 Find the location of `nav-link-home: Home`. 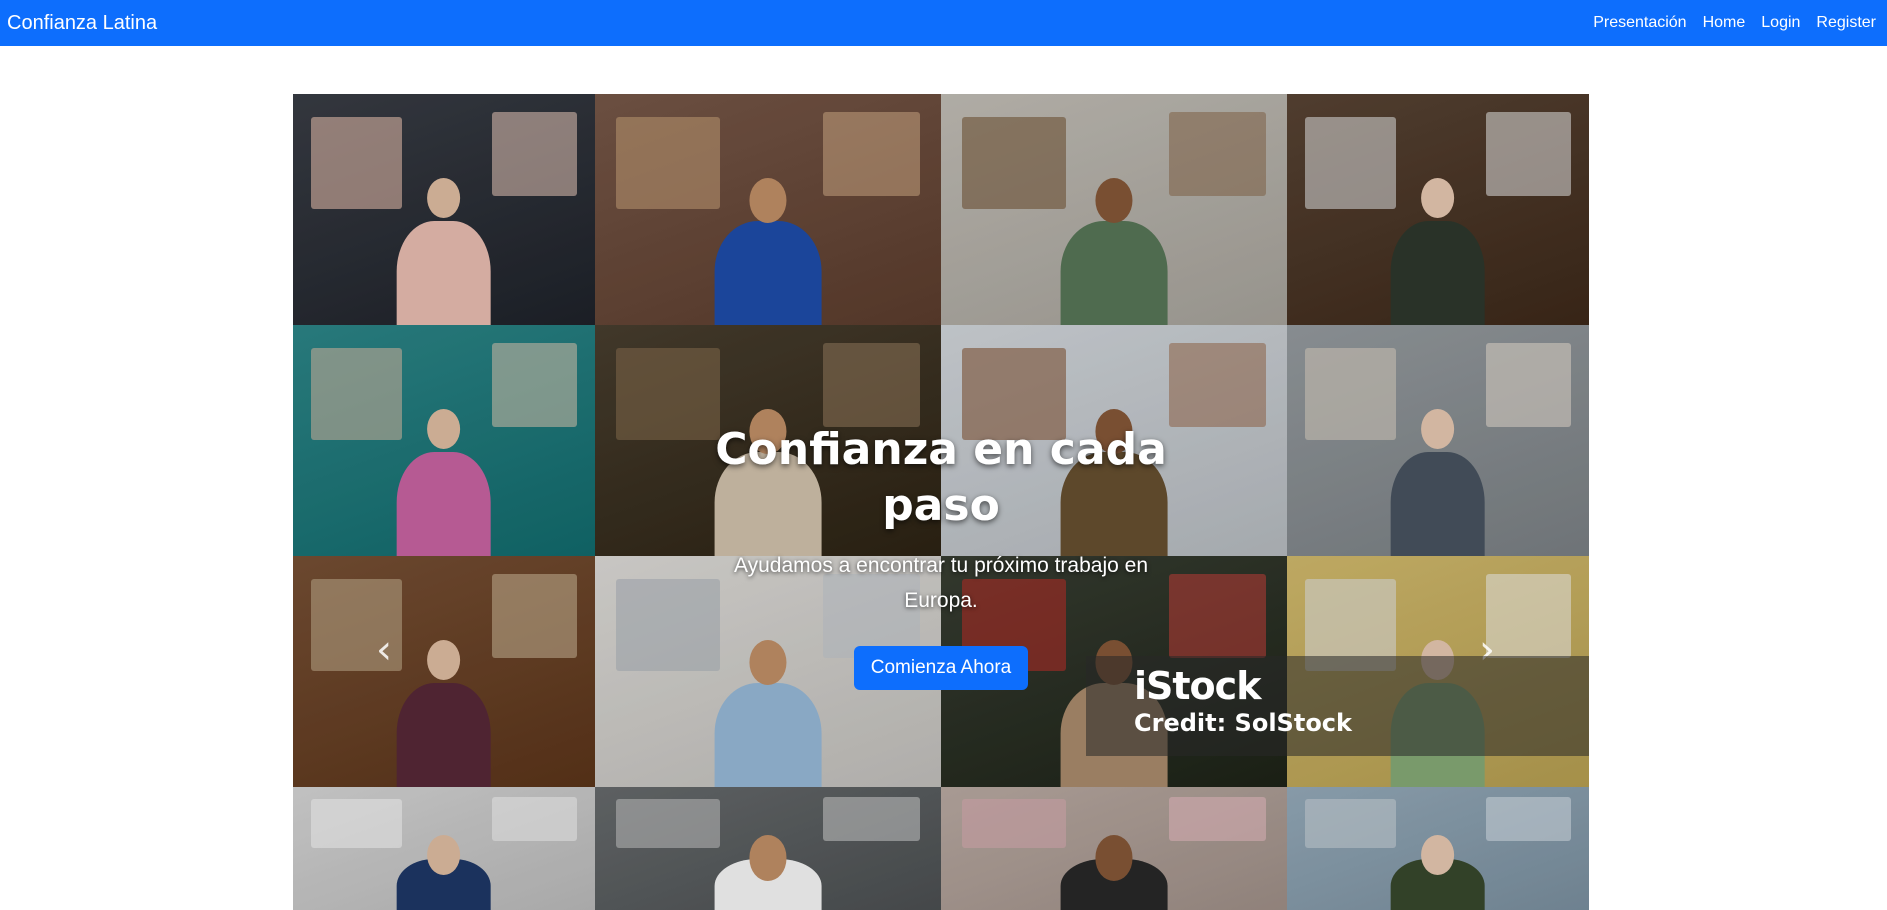

nav-link-home: Home is located at coordinates (1724, 23).